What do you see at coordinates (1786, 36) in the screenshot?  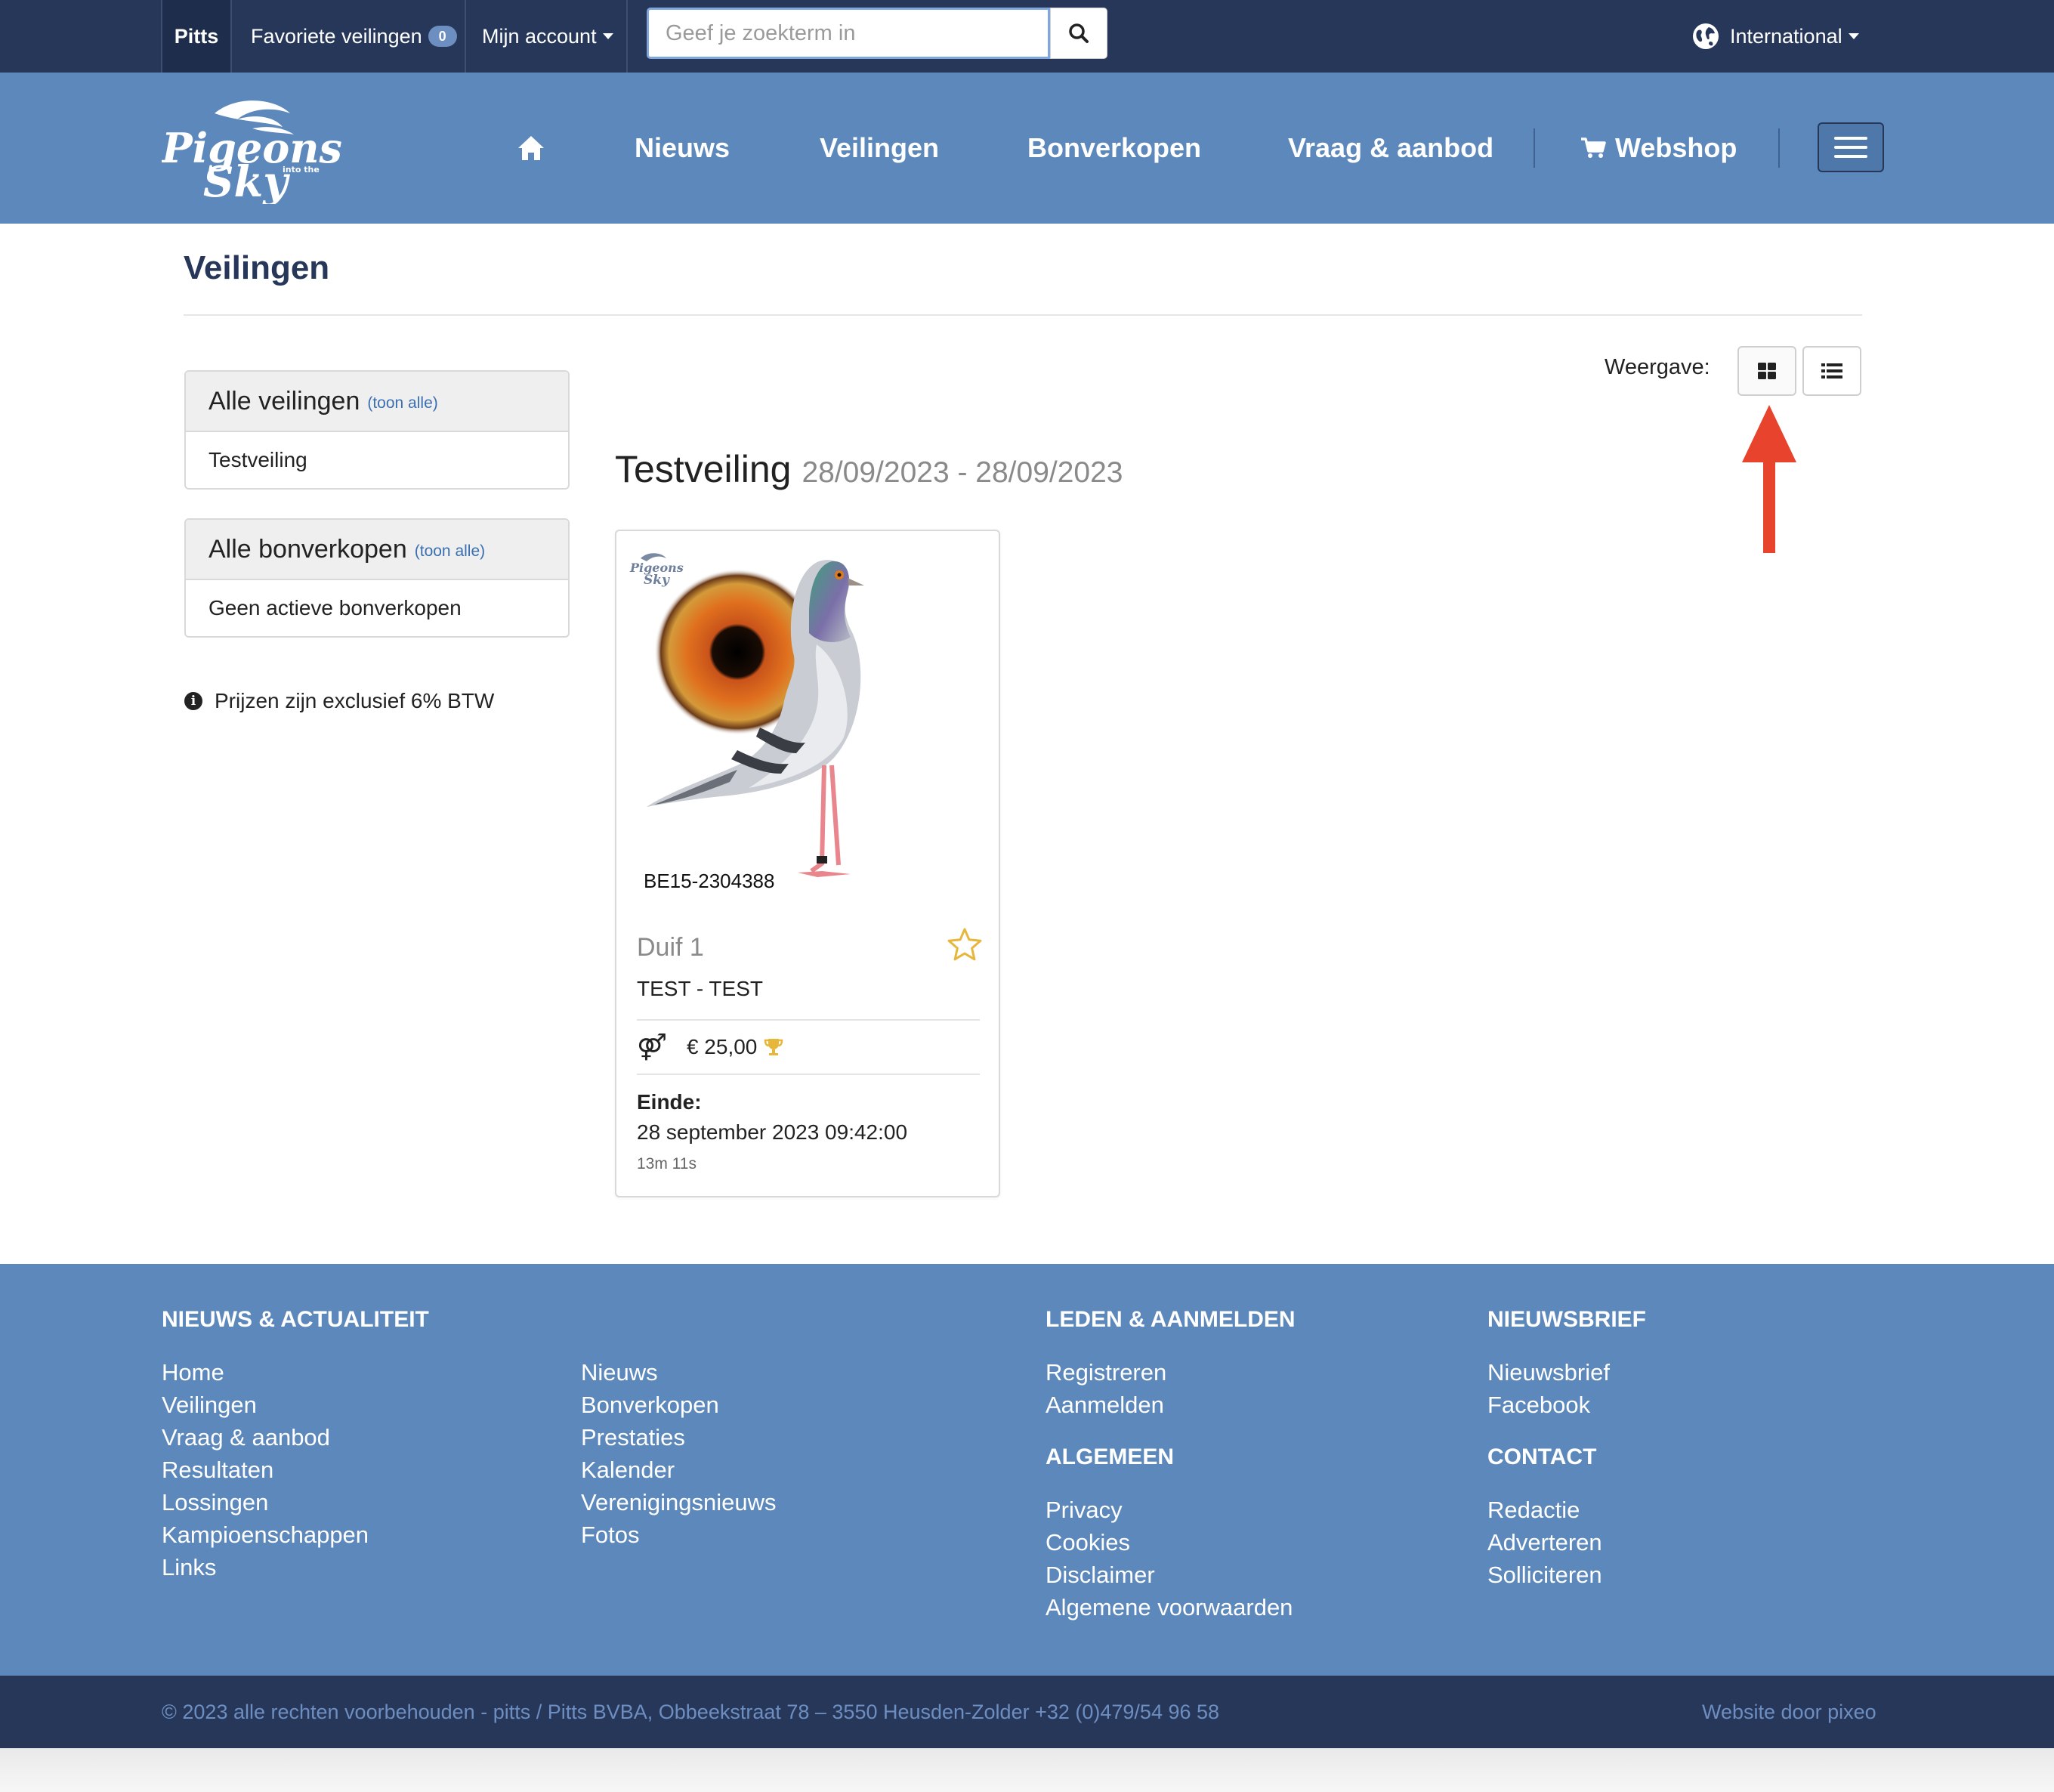 I see `language-label: International` at bounding box center [1786, 36].